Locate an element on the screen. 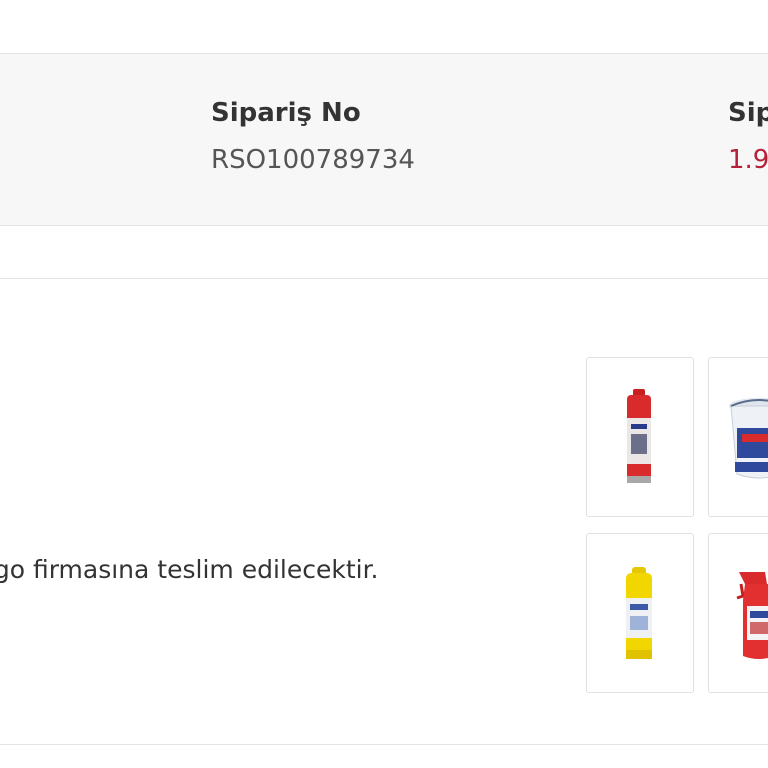  yellow-spray-can-product-icon is located at coordinates (639, 613).